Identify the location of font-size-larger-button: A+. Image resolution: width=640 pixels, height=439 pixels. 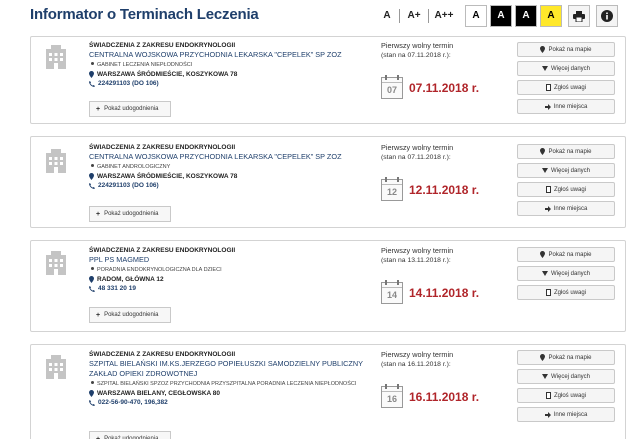
(414, 16).